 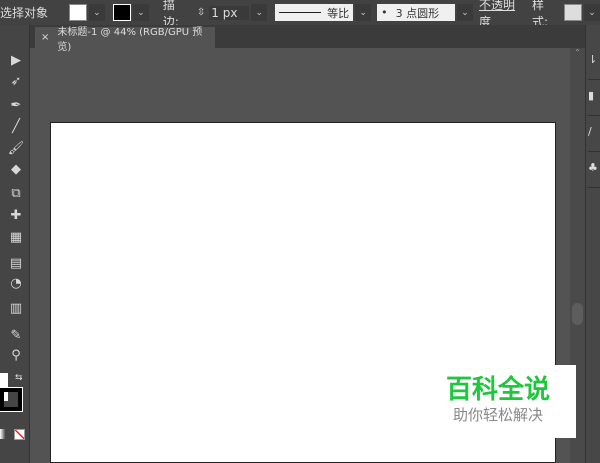 What do you see at coordinates (16, 106) in the screenshot?
I see `pen-tool-icon: ✒` at bounding box center [16, 106].